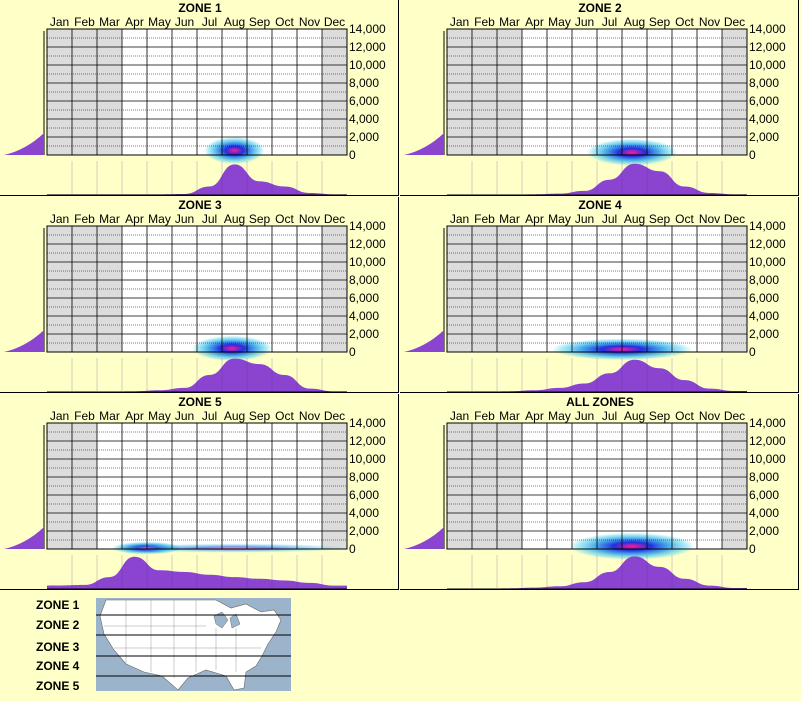 This screenshot has height=701, width=801. What do you see at coordinates (200, 205) in the screenshot?
I see `panel-title: ZONE 3` at bounding box center [200, 205].